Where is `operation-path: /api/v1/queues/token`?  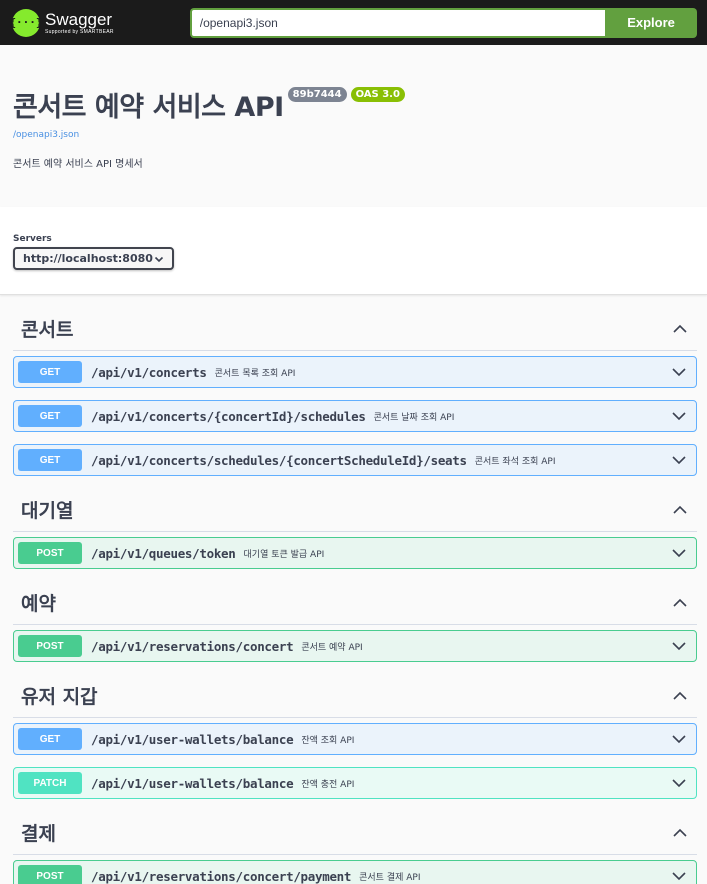
operation-path: /api/v1/queues/token is located at coordinates (163, 553).